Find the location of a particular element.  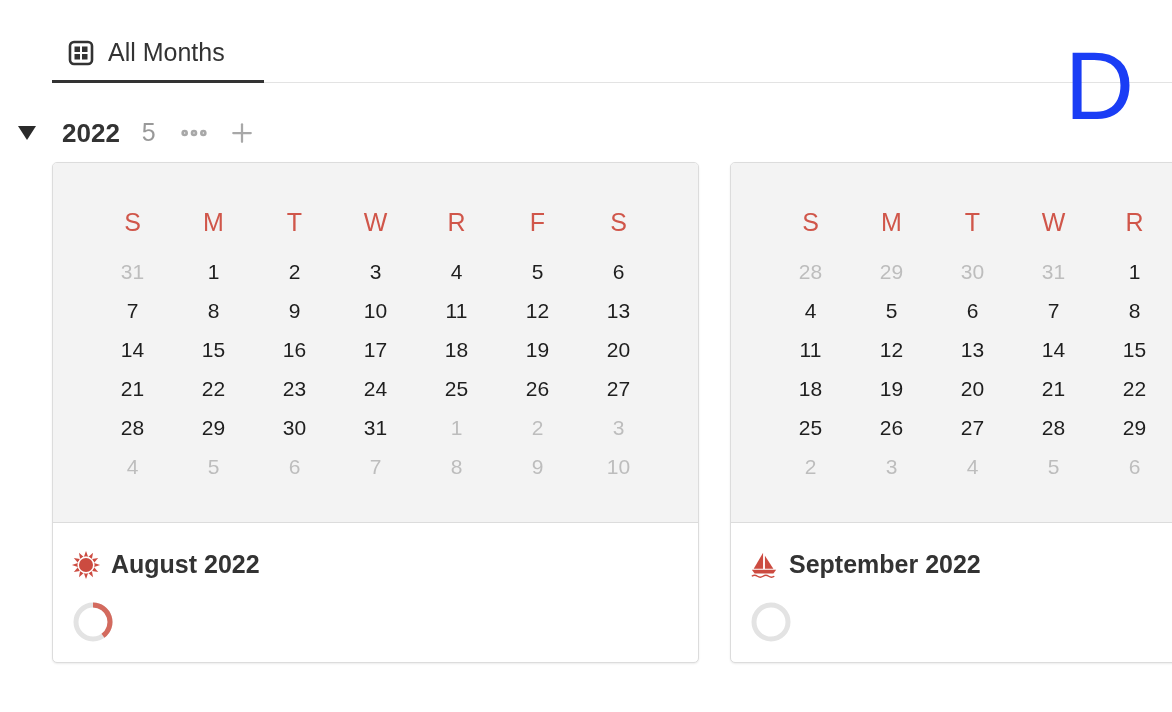

day-number: 2 is located at coordinates (294, 271).